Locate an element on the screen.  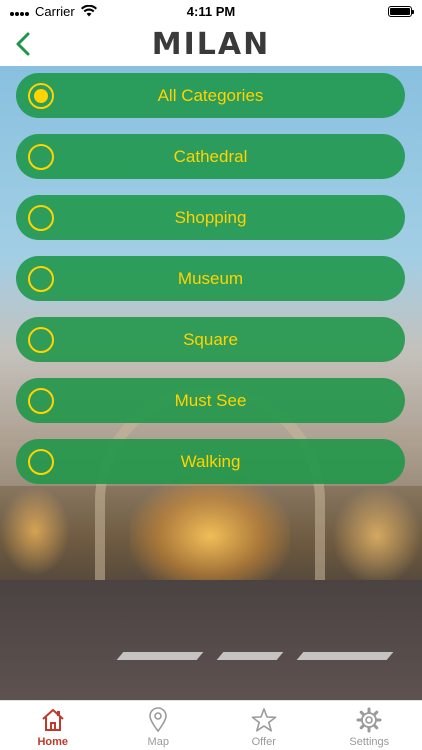
category-item-square: Square is located at coordinates (210, 339).